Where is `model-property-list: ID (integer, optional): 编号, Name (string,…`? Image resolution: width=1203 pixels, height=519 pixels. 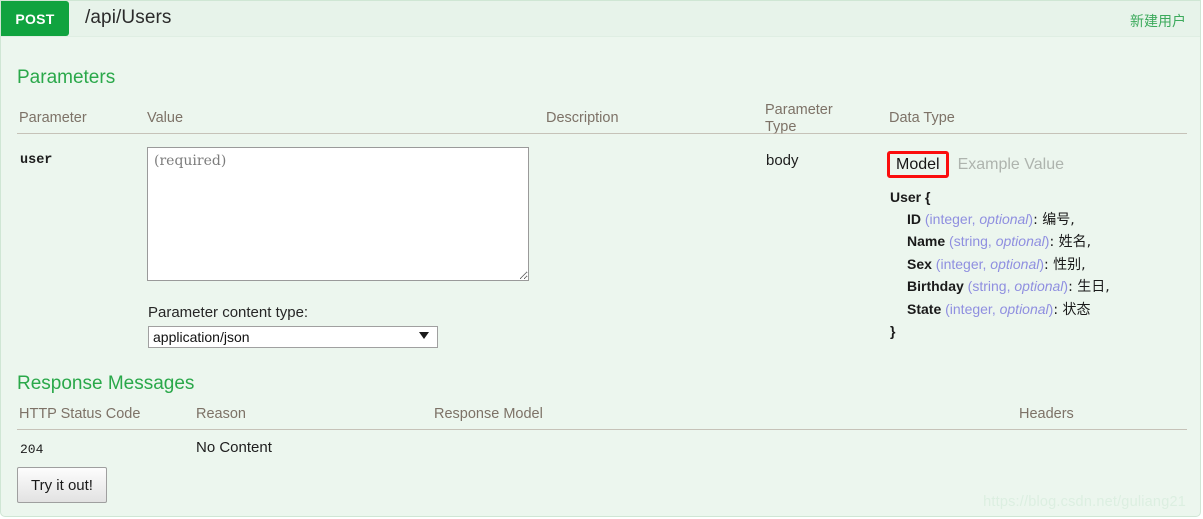
model-property-list: ID (integer, optional): 编号, Name (string,… is located at coordinates (1000, 265).